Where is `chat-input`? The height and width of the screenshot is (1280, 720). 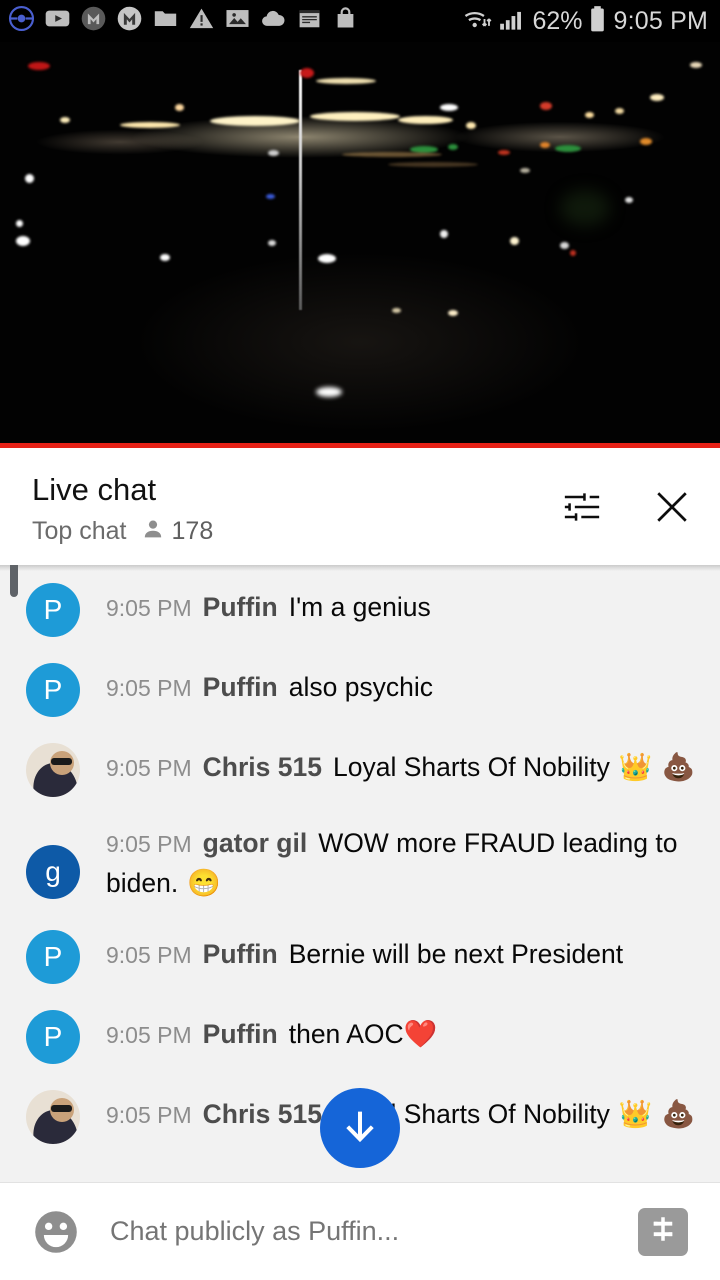
chat-input is located at coordinates (360, 1231).